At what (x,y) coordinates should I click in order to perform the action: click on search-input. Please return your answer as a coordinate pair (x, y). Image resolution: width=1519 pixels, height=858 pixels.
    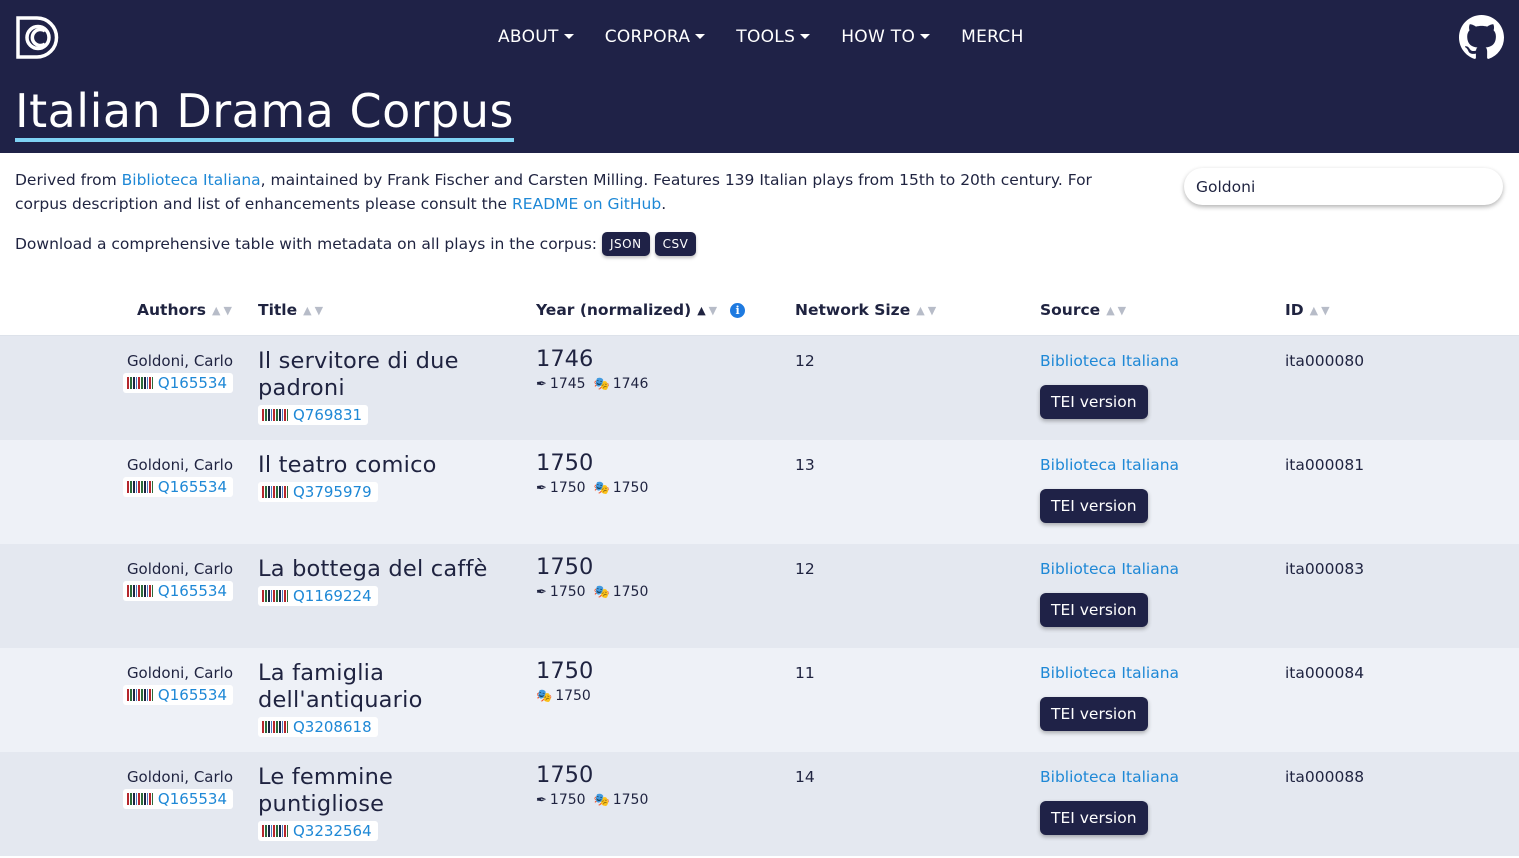
    Looking at the image, I should click on (1343, 186).